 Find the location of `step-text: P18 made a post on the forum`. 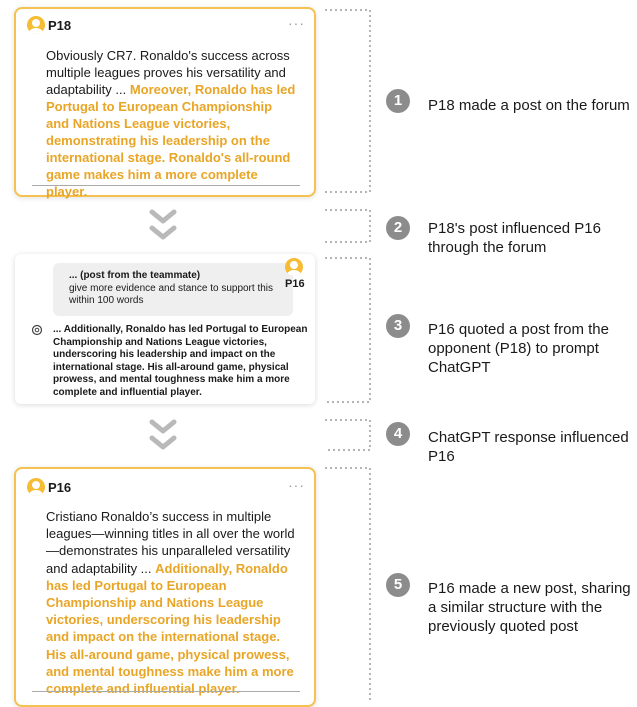

step-text: P18 made a post on the forum is located at coordinates (529, 105).